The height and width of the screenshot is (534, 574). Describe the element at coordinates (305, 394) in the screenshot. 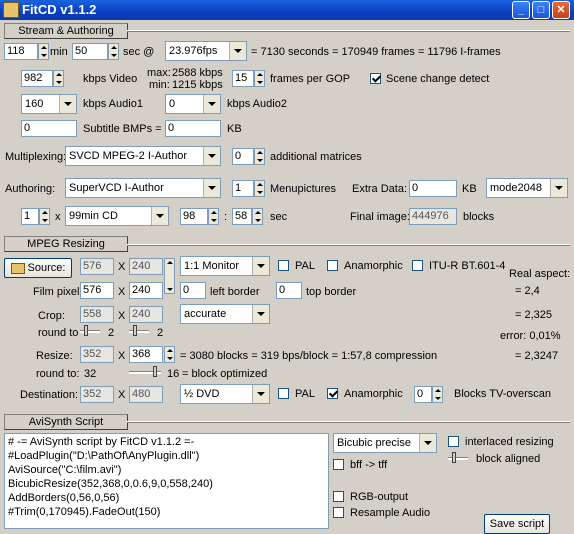

I see `destination-pal-label: PAL` at that location.